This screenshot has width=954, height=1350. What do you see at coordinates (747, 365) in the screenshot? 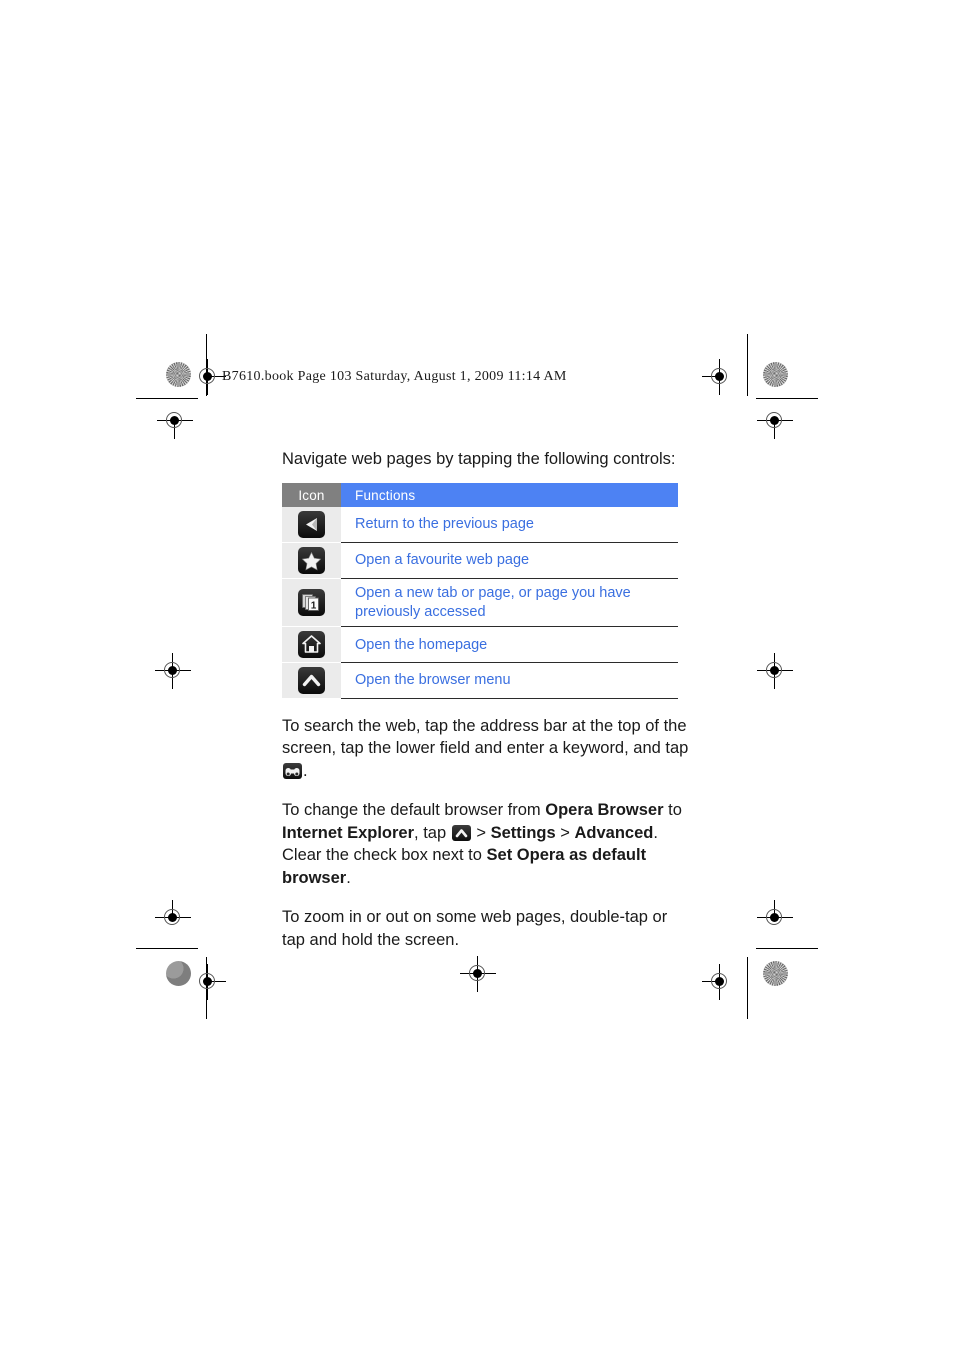
I see `crop-line-vertical-top-right` at bounding box center [747, 365].